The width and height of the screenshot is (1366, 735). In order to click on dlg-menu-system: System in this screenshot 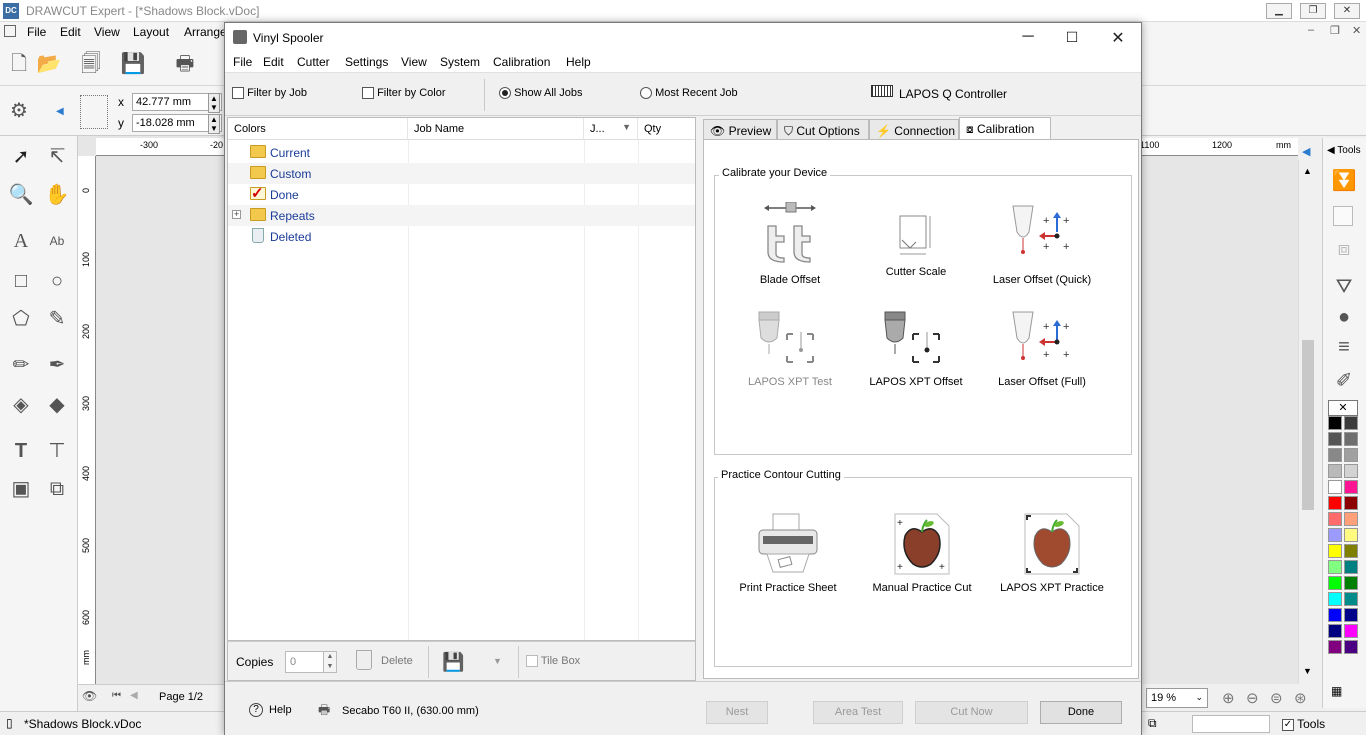, I will do `click(460, 62)`.